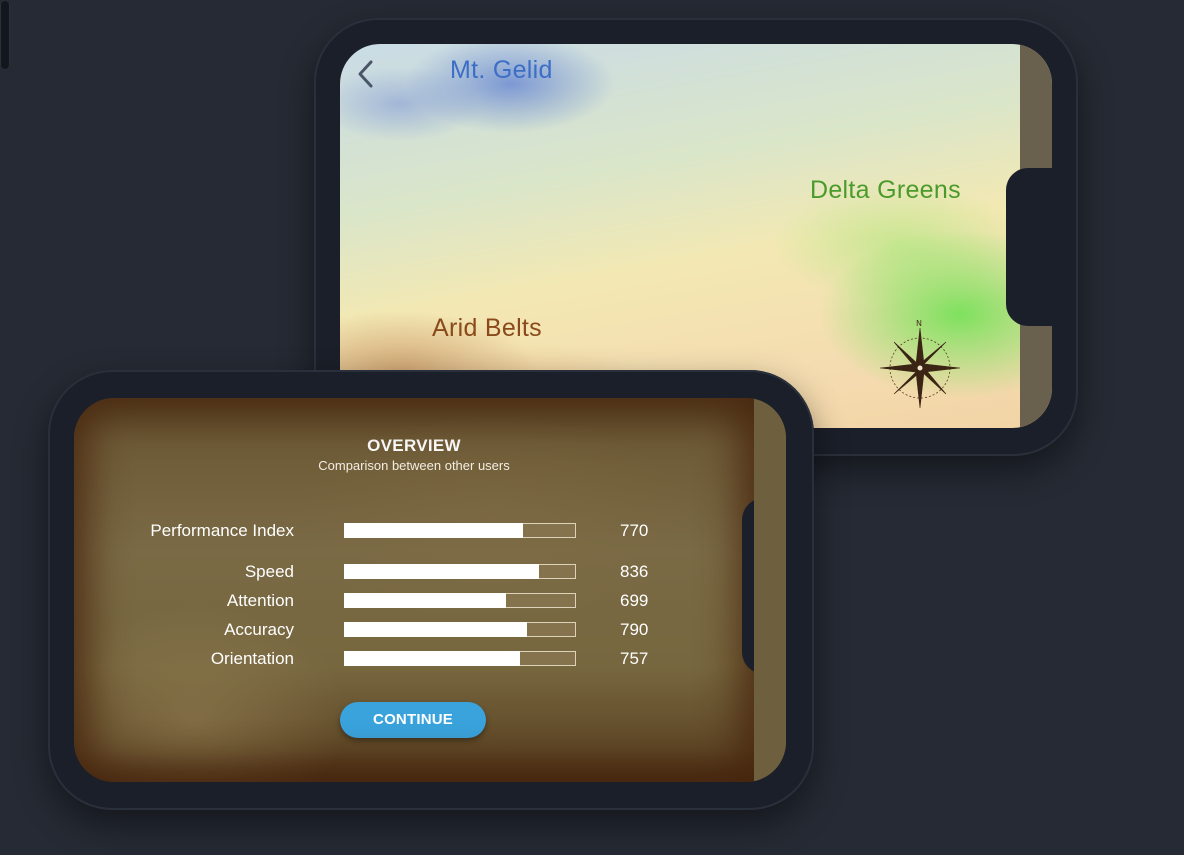 The width and height of the screenshot is (1184, 855). Describe the element at coordinates (260, 600) in the screenshot. I see `stat-label: Attention` at that location.